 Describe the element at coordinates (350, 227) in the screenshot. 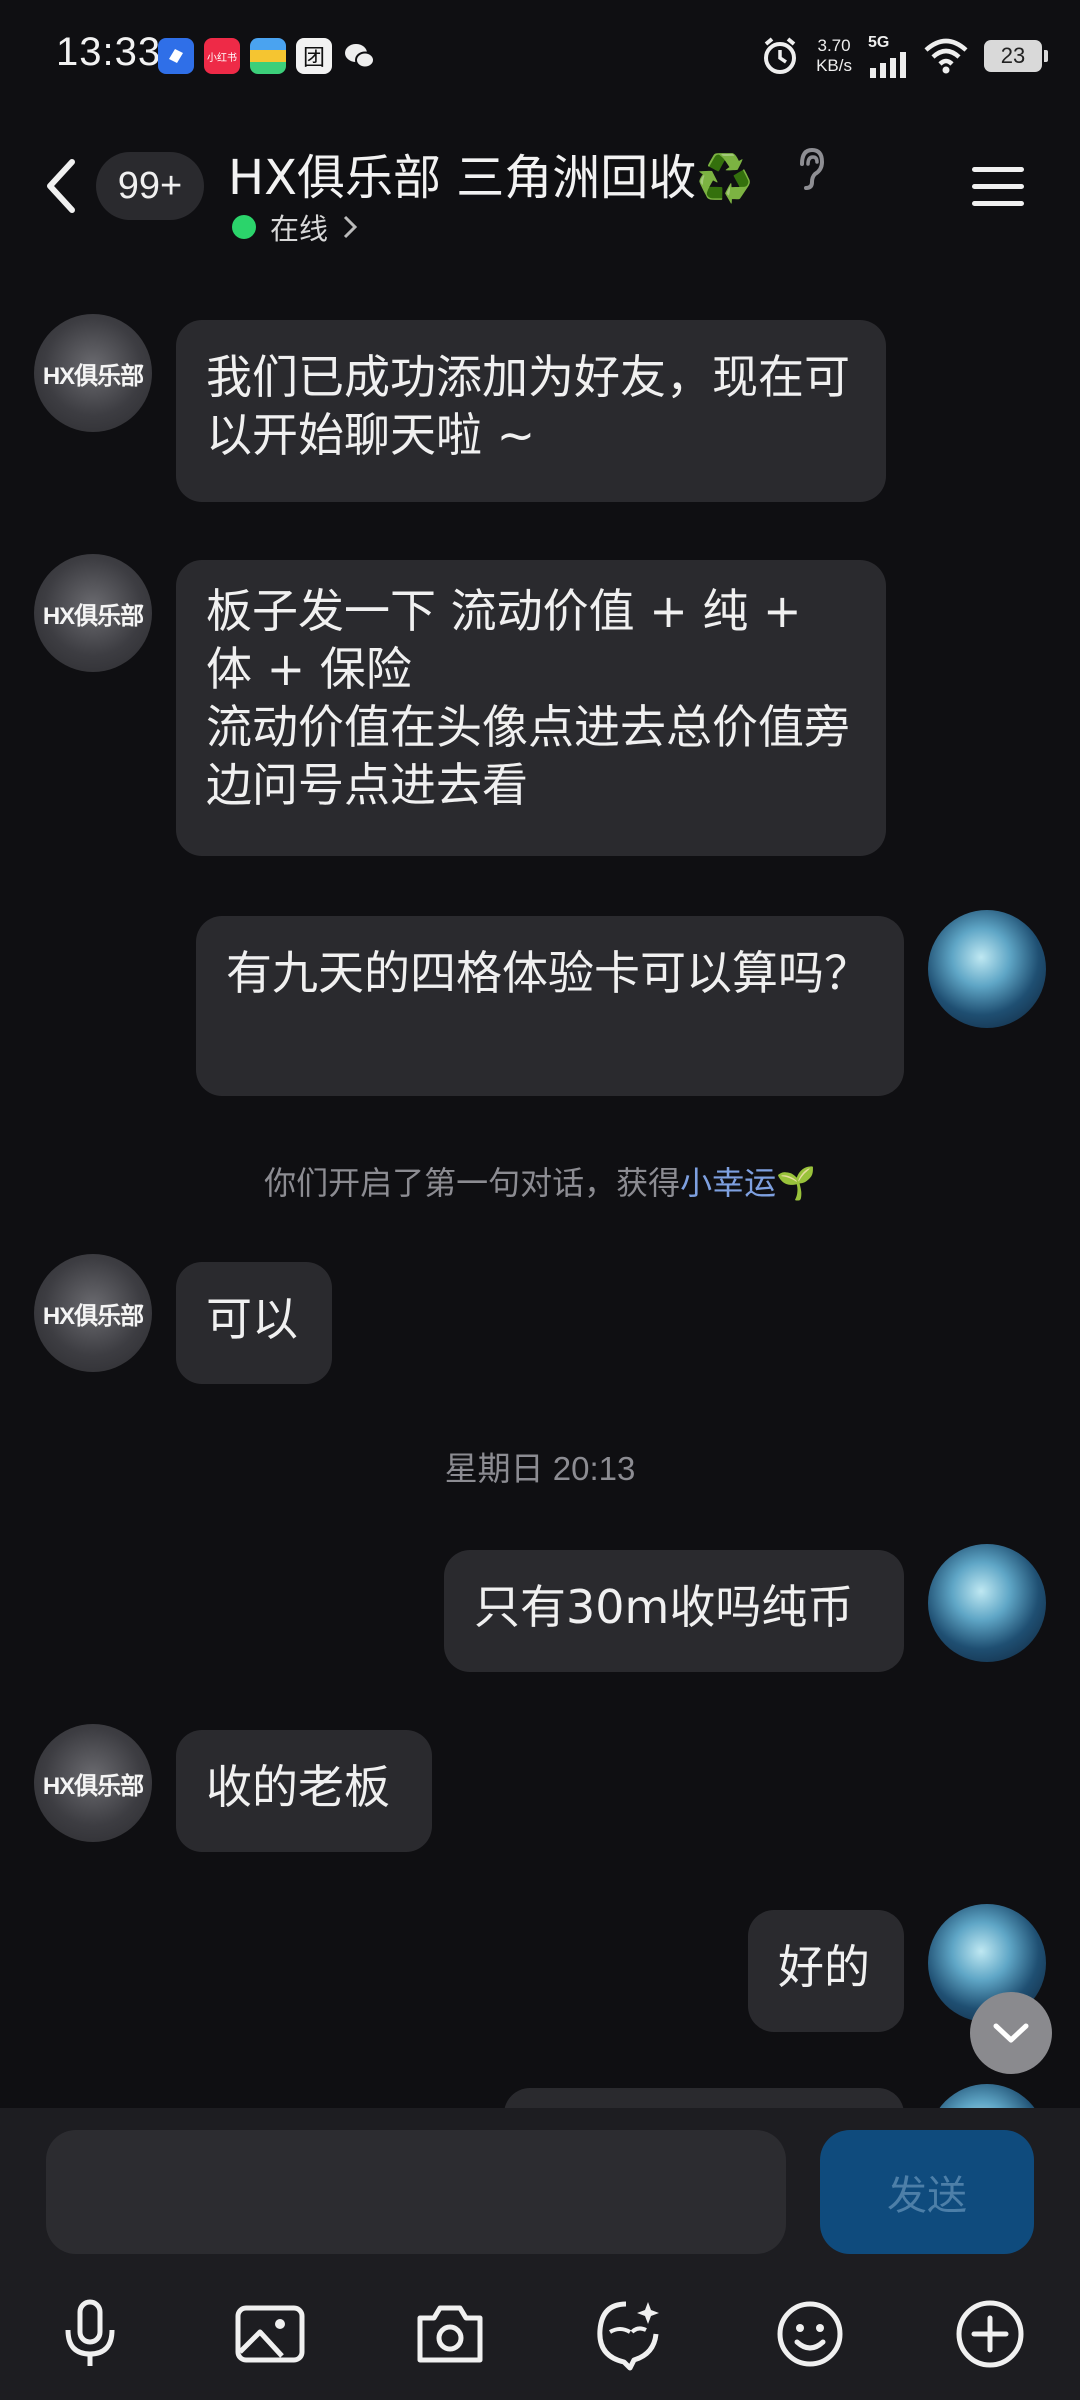

I see `chevron-right-icon` at that location.